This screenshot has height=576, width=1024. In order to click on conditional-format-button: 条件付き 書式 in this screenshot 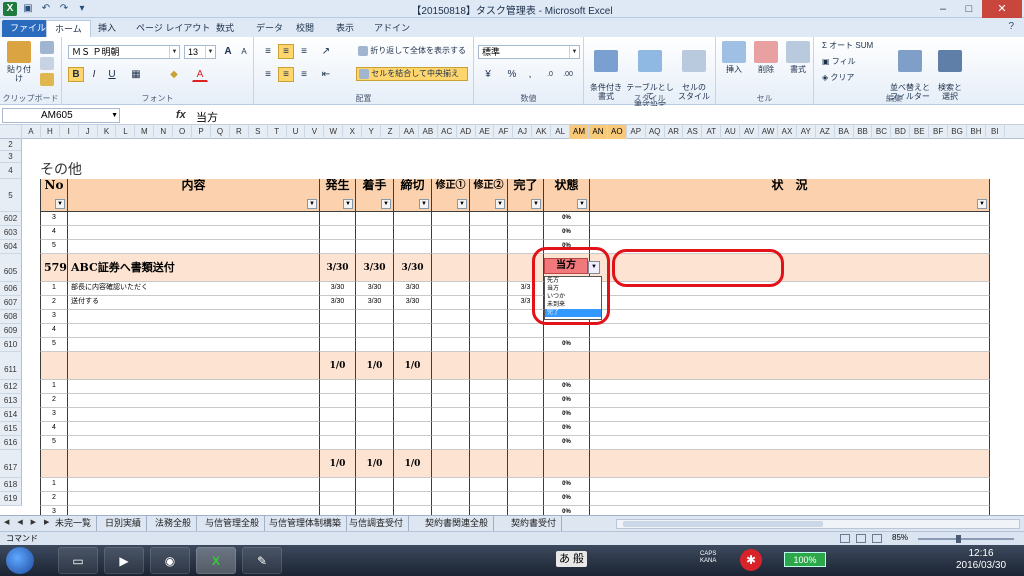, I will do `click(606, 71)`.